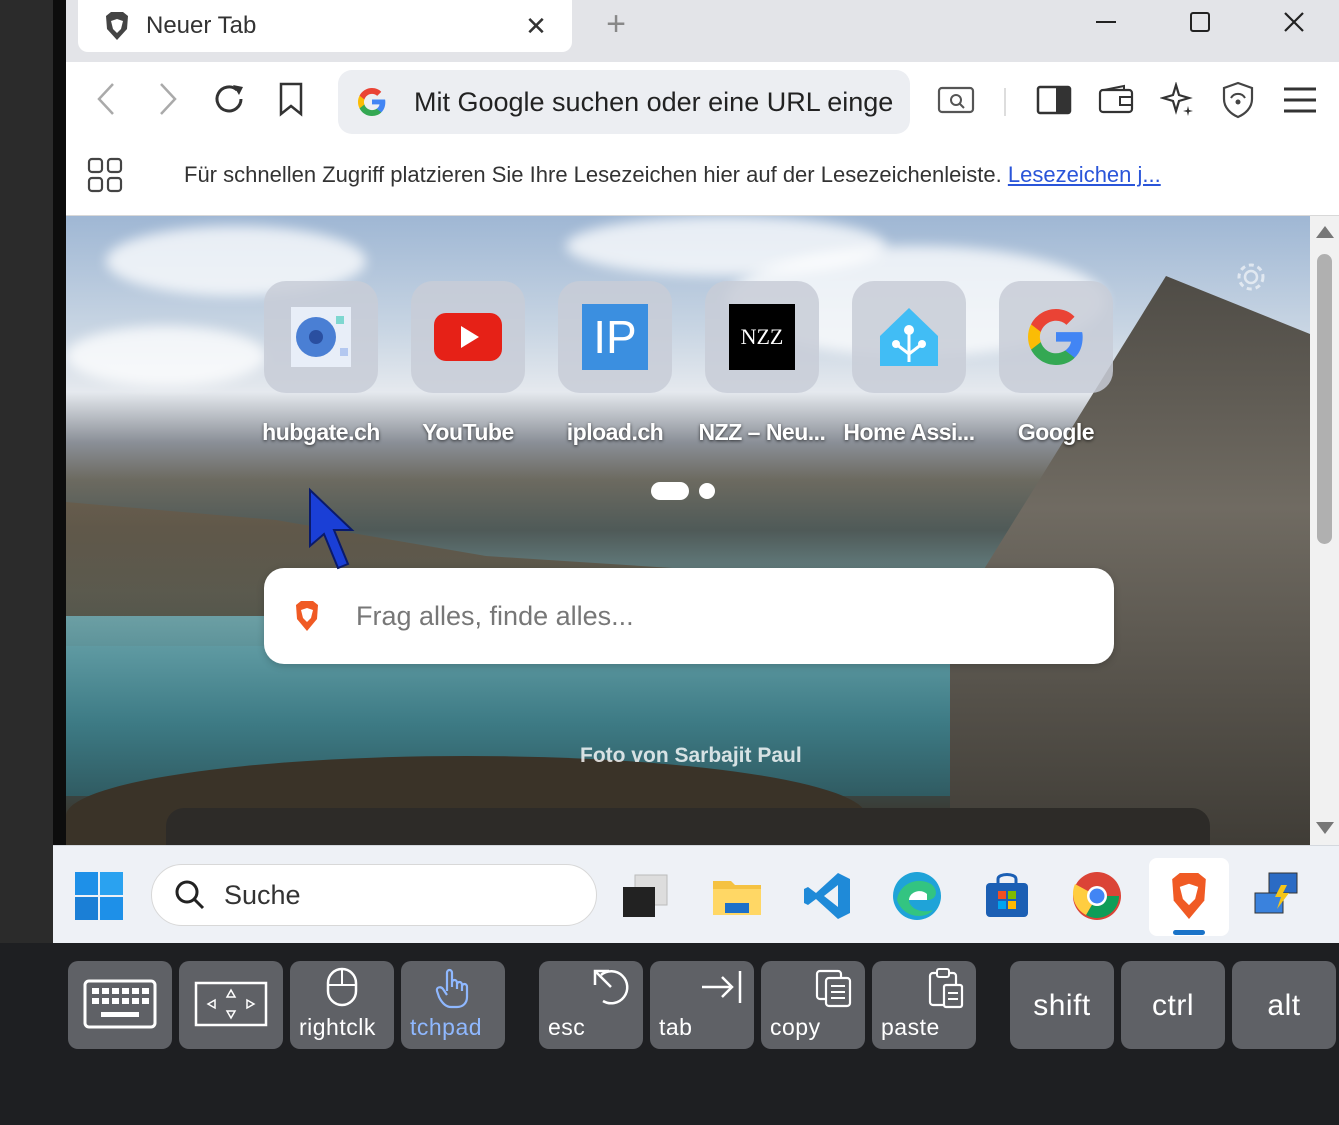  What do you see at coordinates (1005, 102) in the screenshot?
I see `toolbar-separator` at bounding box center [1005, 102].